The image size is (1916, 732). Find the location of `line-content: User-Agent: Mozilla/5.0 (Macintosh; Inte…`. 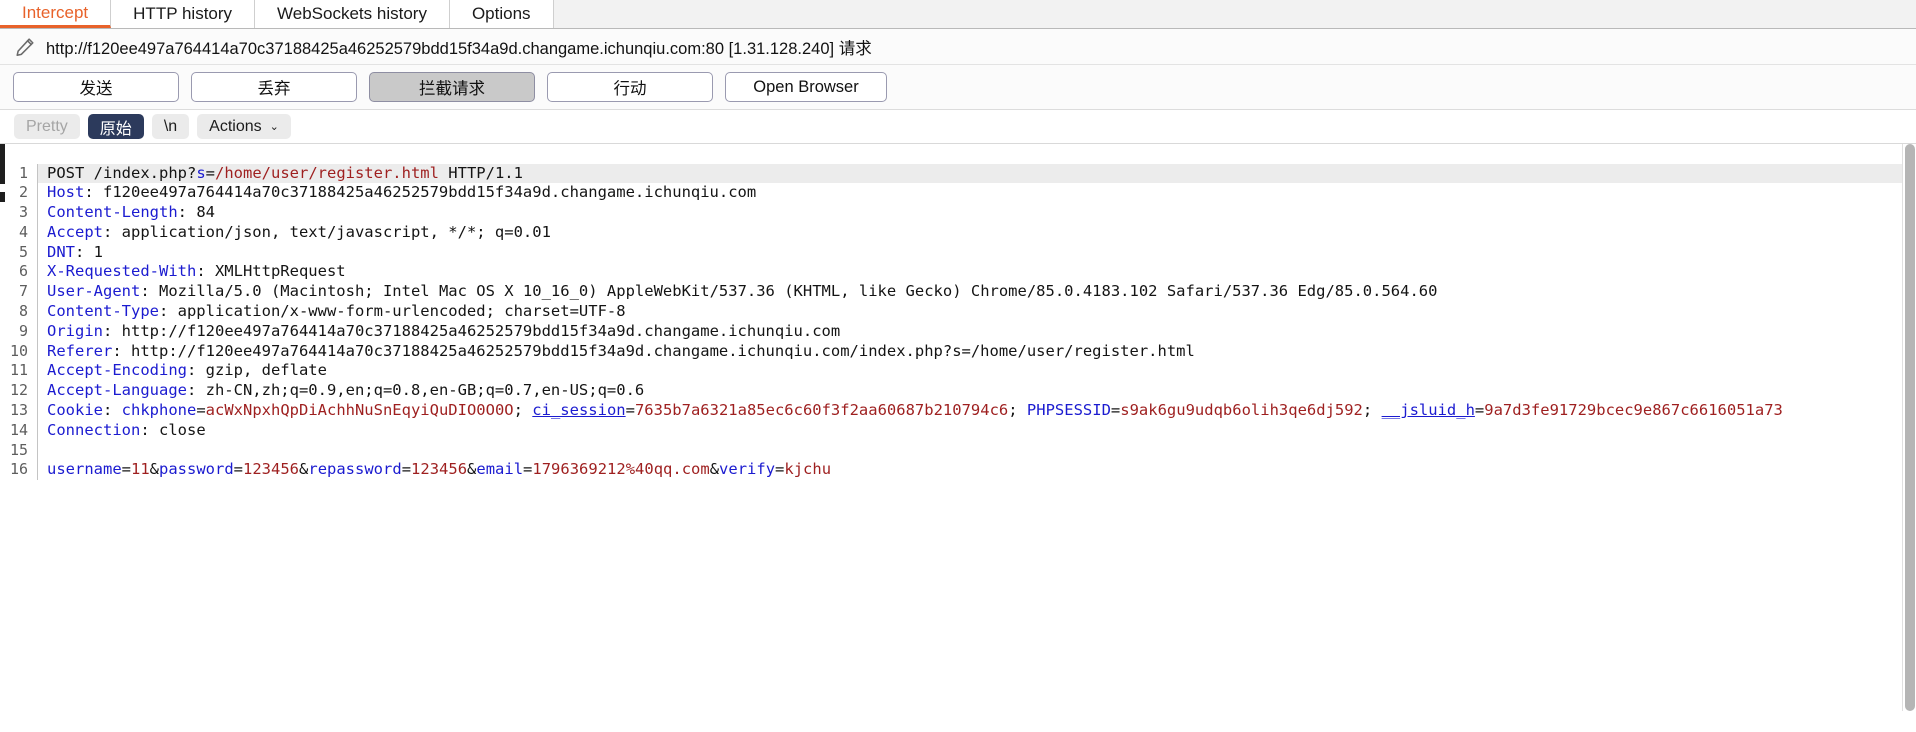

line-content: User-Agent: Mozilla/5.0 (Macintosh; Inte… is located at coordinates (977, 292).